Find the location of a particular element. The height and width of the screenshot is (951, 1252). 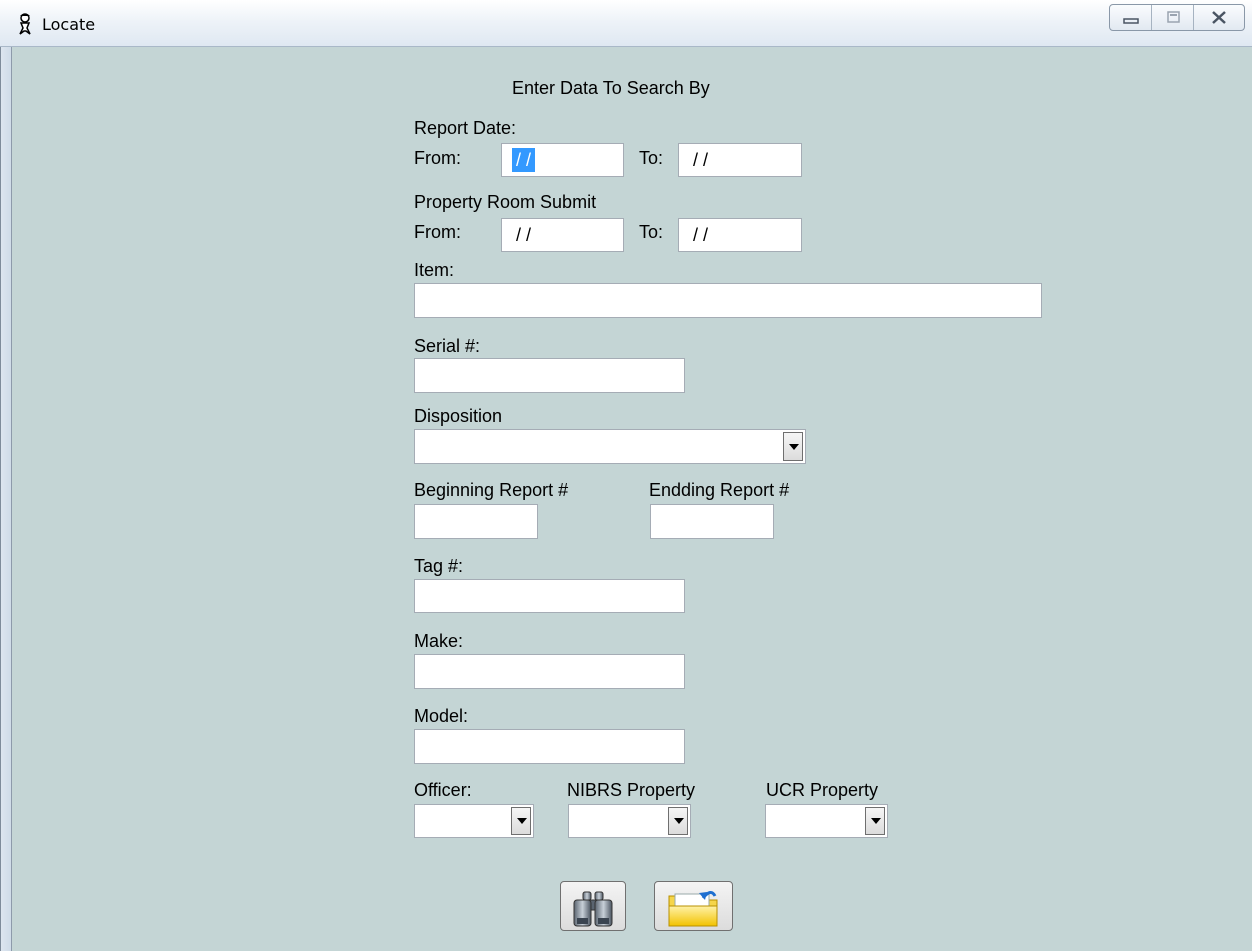

model-field is located at coordinates (549, 746).